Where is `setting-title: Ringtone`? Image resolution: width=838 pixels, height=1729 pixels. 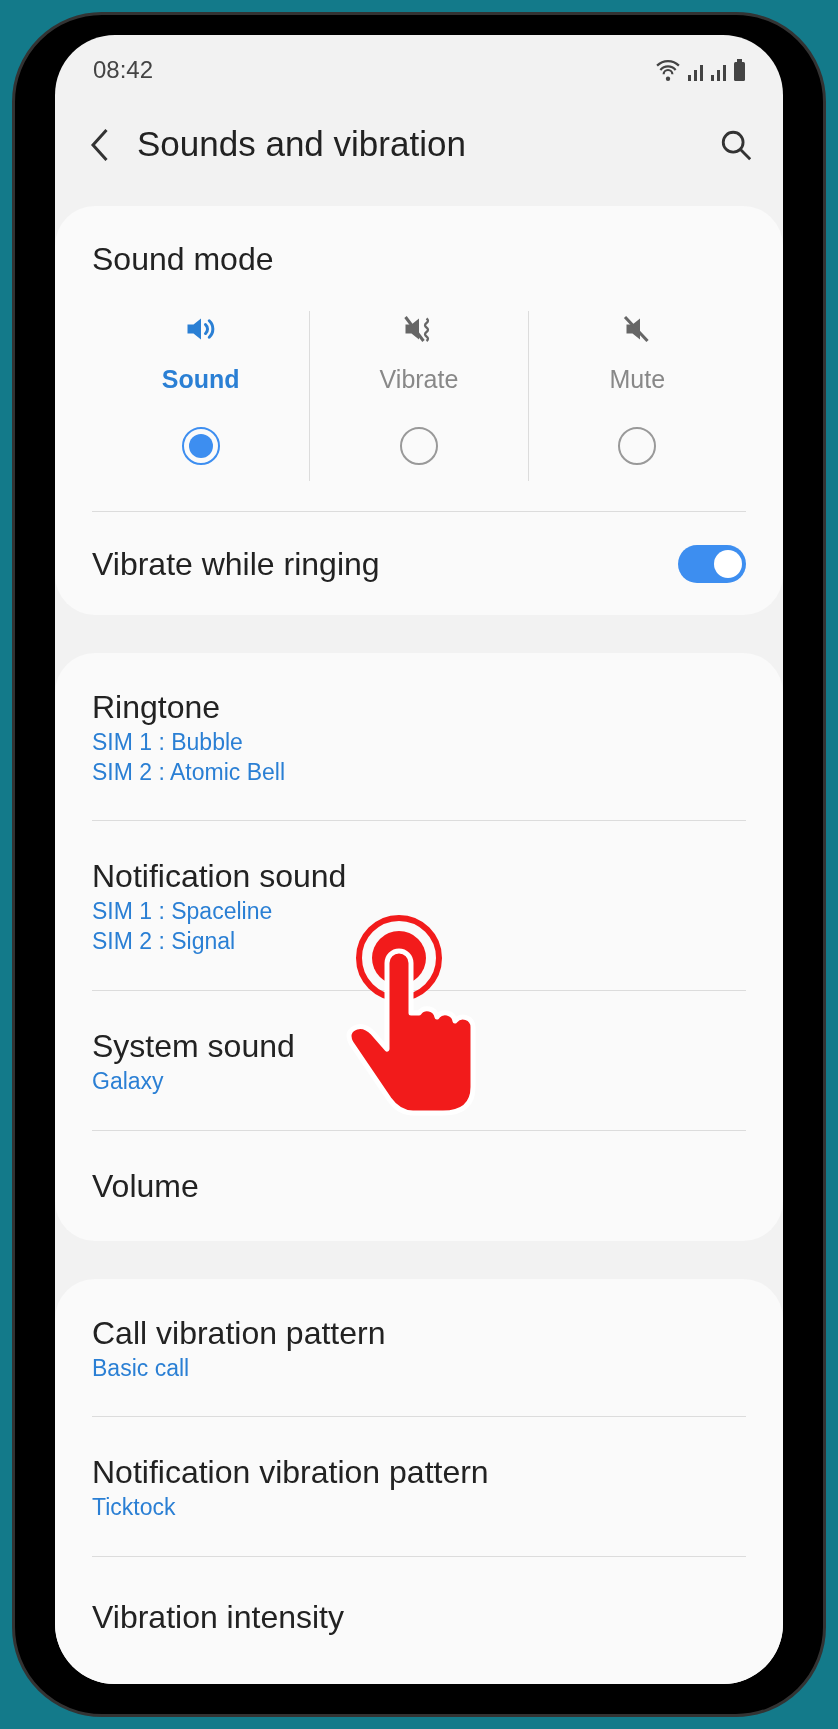 setting-title: Ringtone is located at coordinates (419, 706).